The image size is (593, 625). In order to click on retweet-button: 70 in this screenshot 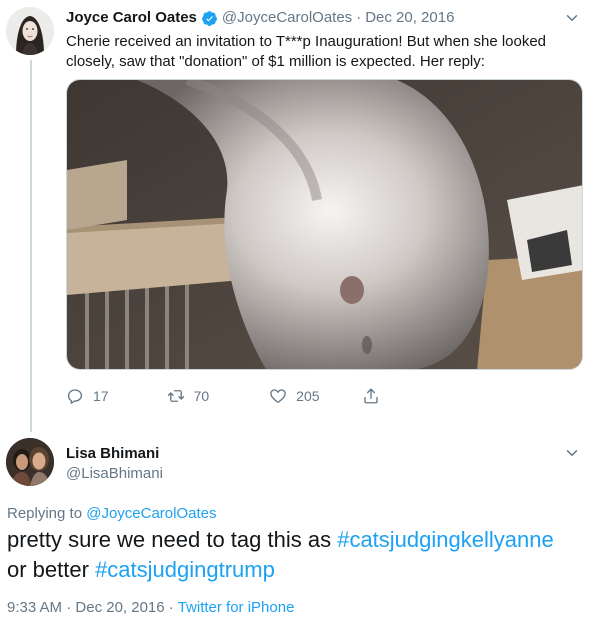, I will do `click(188, 396)`.